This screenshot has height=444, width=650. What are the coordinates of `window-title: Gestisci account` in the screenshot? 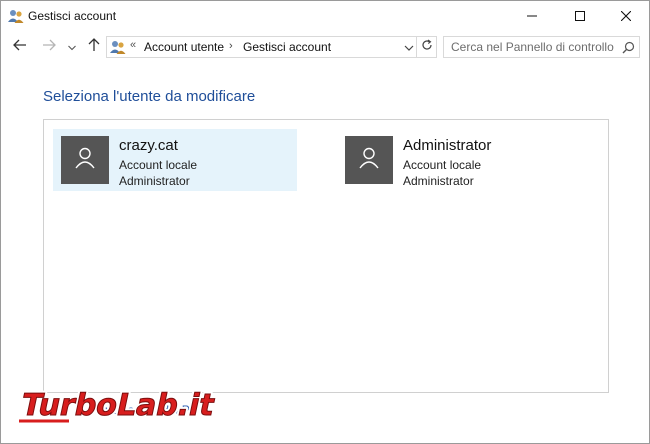 It's located at (72, 16).